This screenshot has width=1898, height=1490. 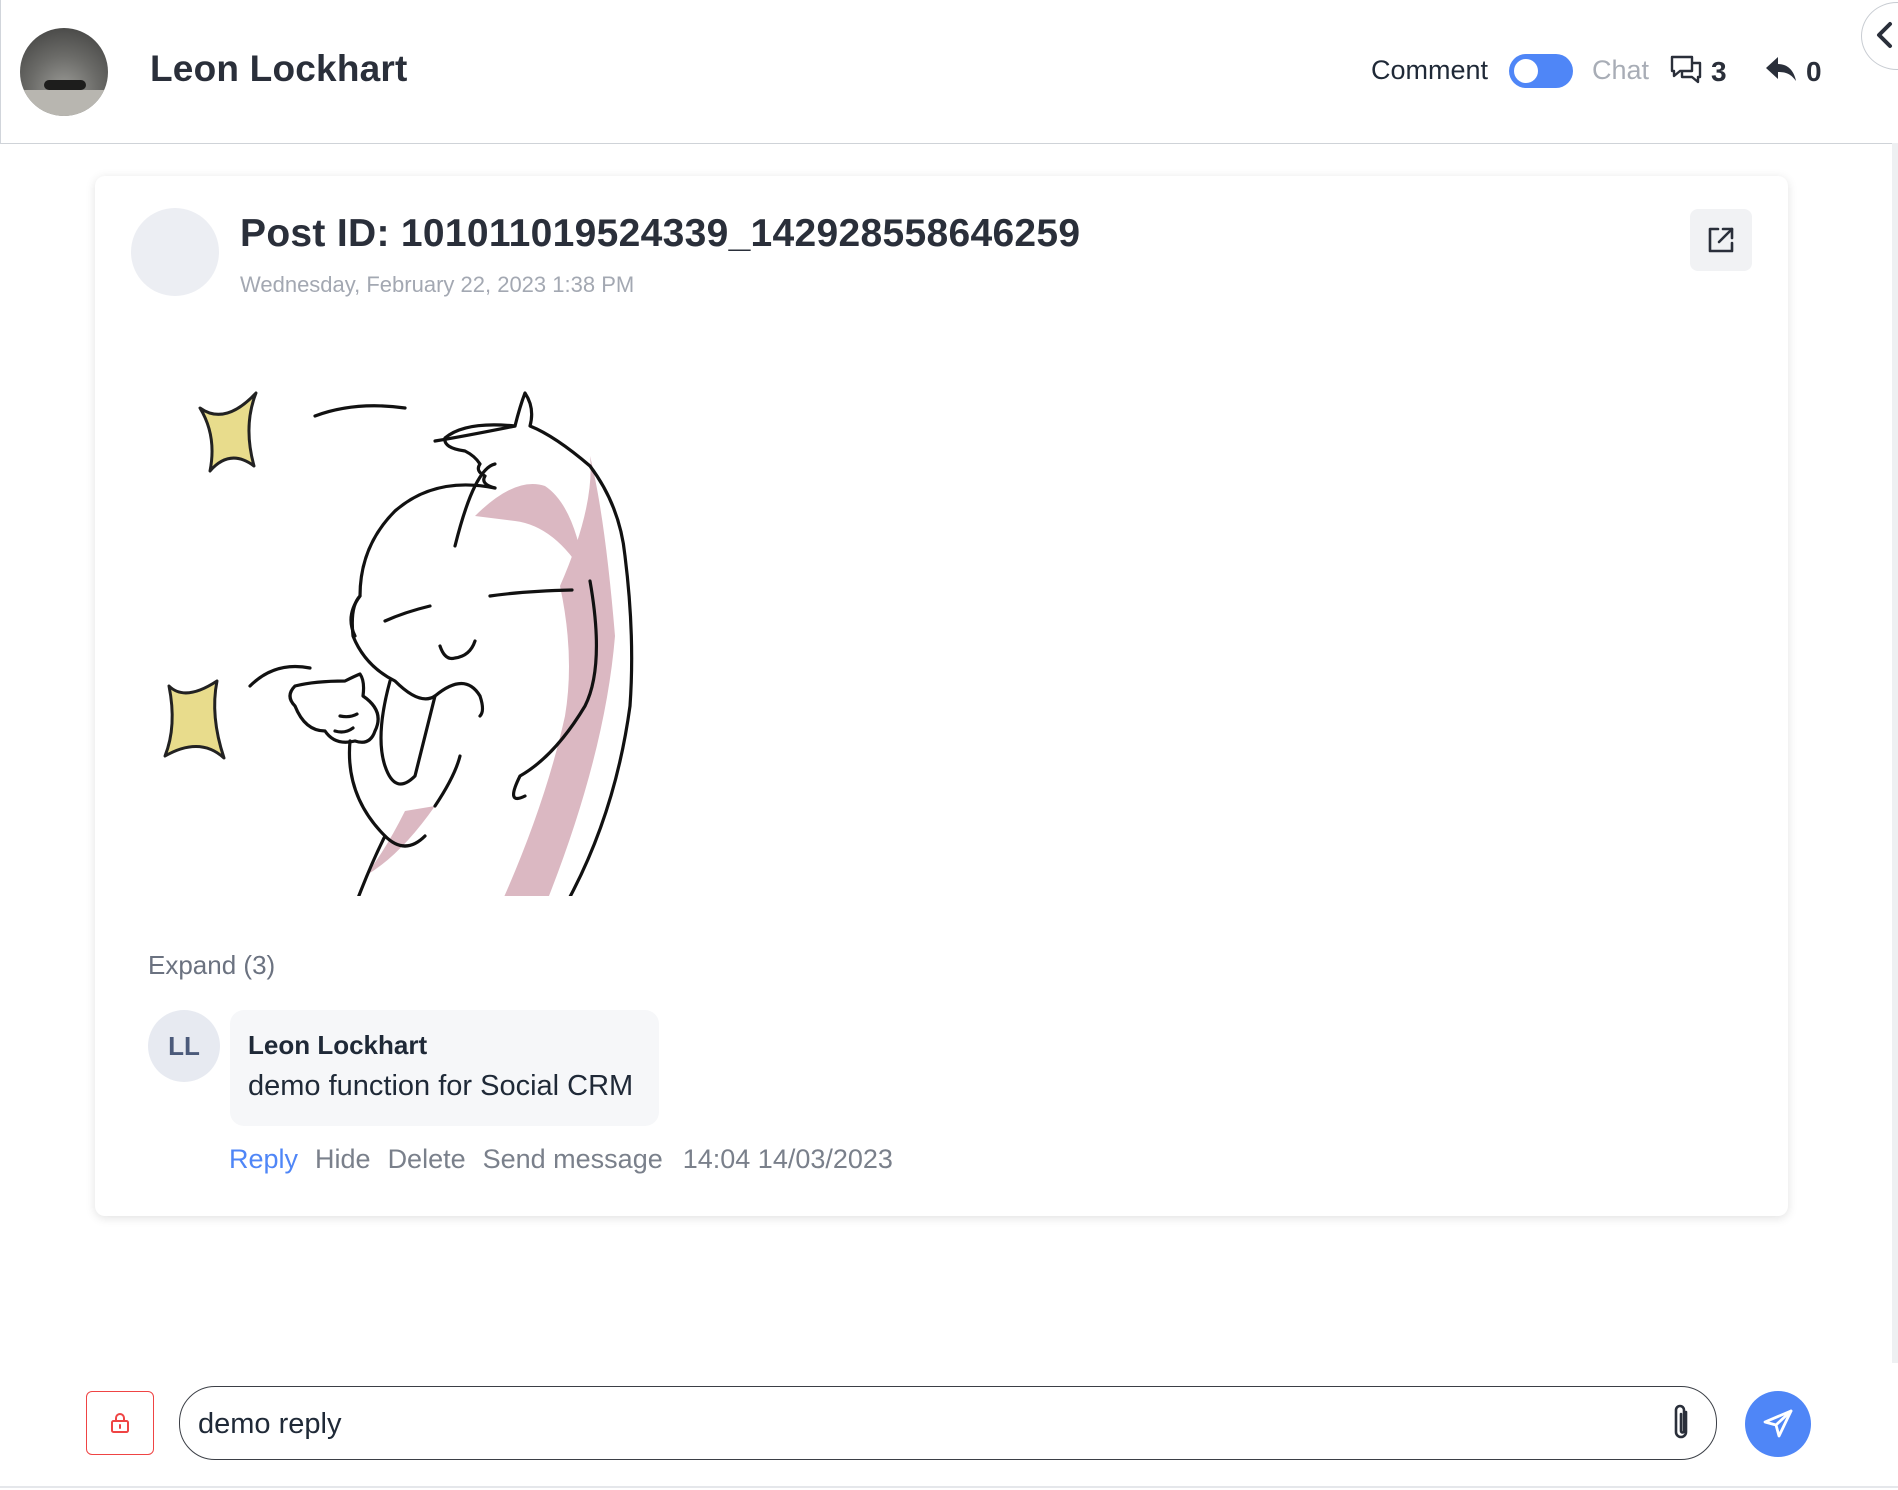 What do you see at coordinates (427, 1159) in the screenshot?
I see `delete-action: Delete` at bounding box center [427, 1159].